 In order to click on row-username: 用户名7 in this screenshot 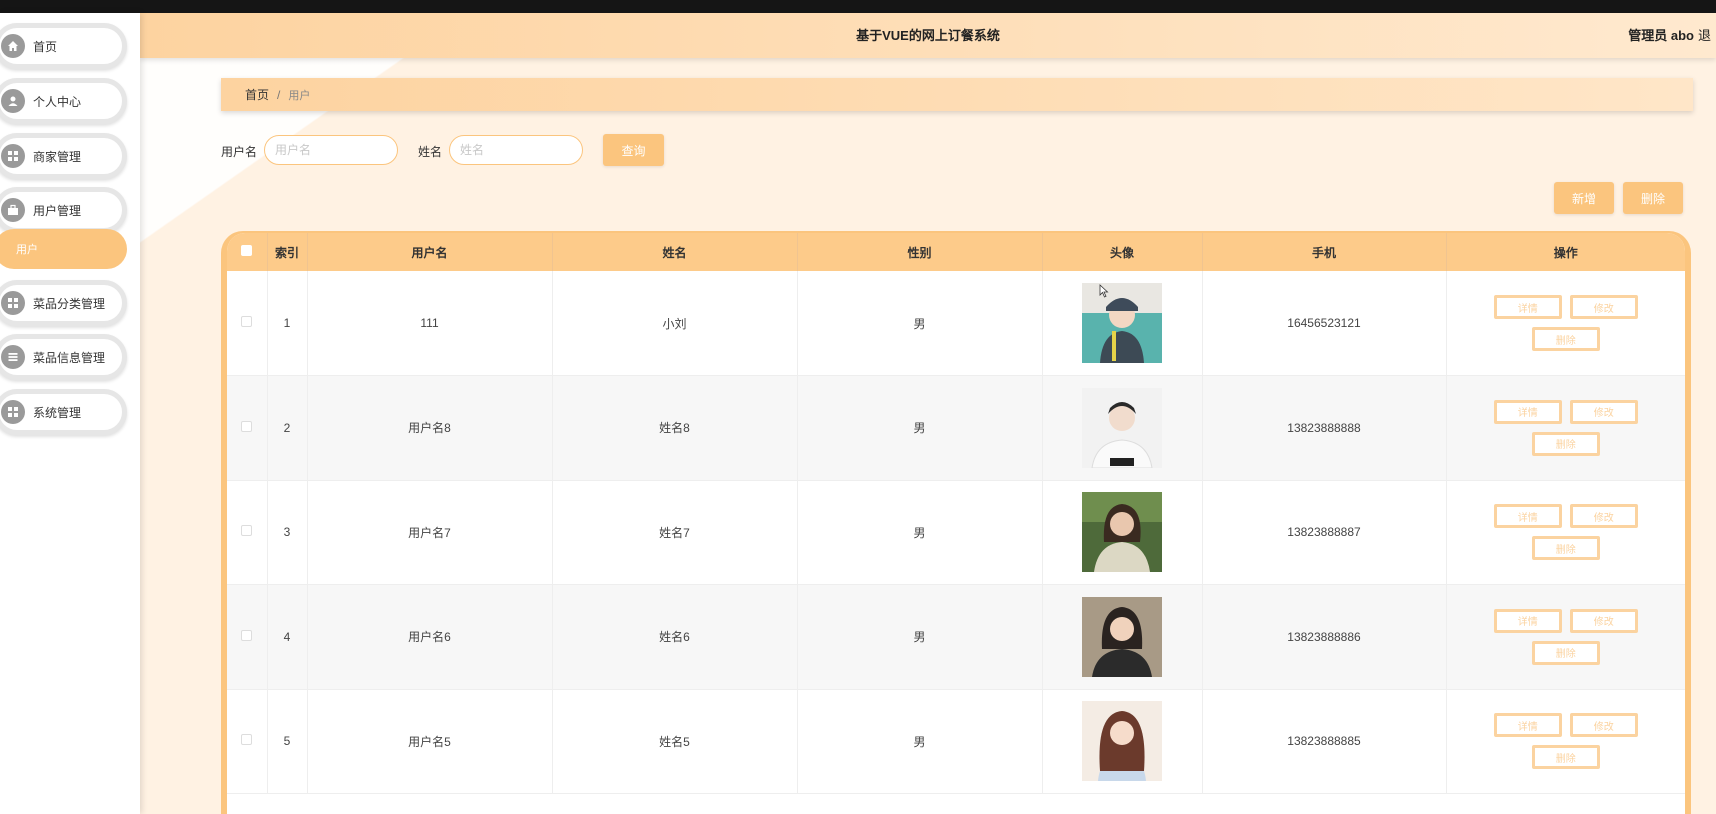, I will do `click(430, 532)`.